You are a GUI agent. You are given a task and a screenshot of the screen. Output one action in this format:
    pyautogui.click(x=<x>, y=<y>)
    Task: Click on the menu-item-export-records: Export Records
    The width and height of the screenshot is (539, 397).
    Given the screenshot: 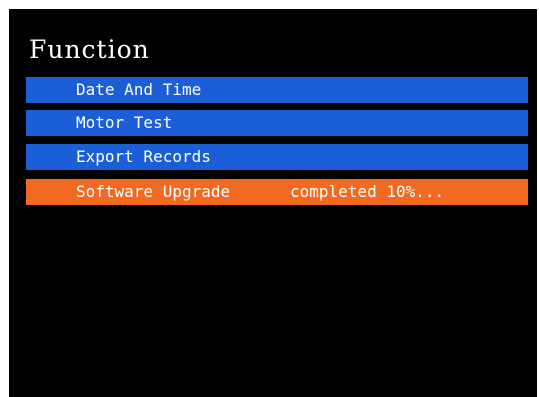 What is the action you would take?
    pyautogui.click(x=277, y=157)
    